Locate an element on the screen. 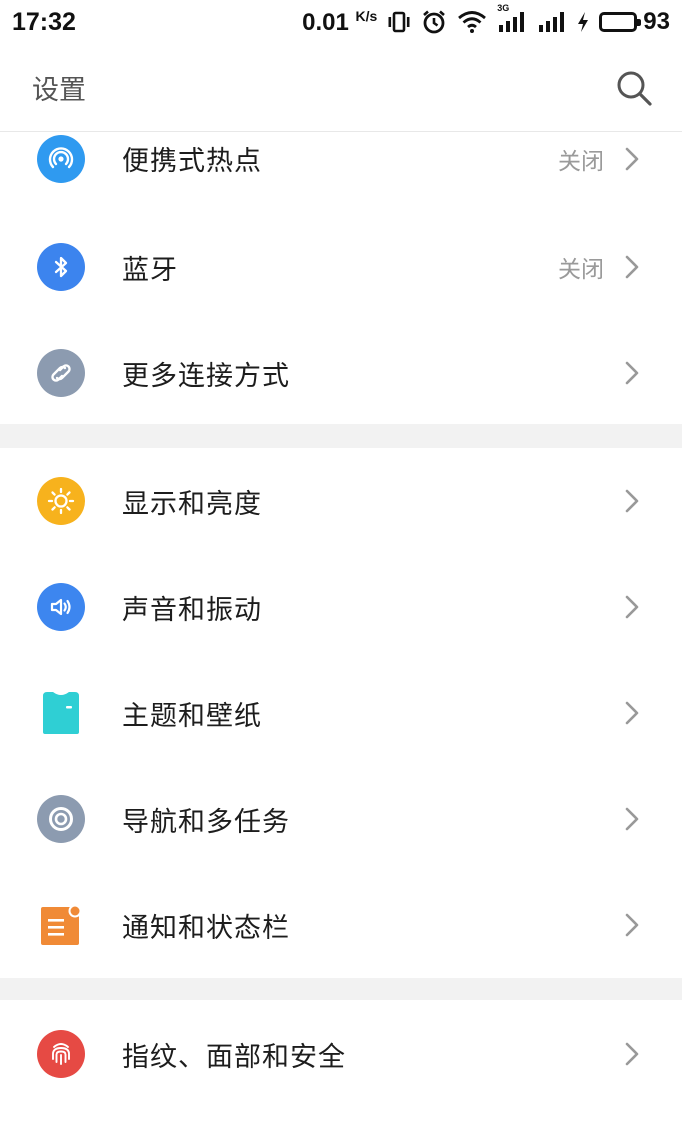 The image size is (682, 1127). network-speed: 0.01 K/s is located at coordinates (339, 22).